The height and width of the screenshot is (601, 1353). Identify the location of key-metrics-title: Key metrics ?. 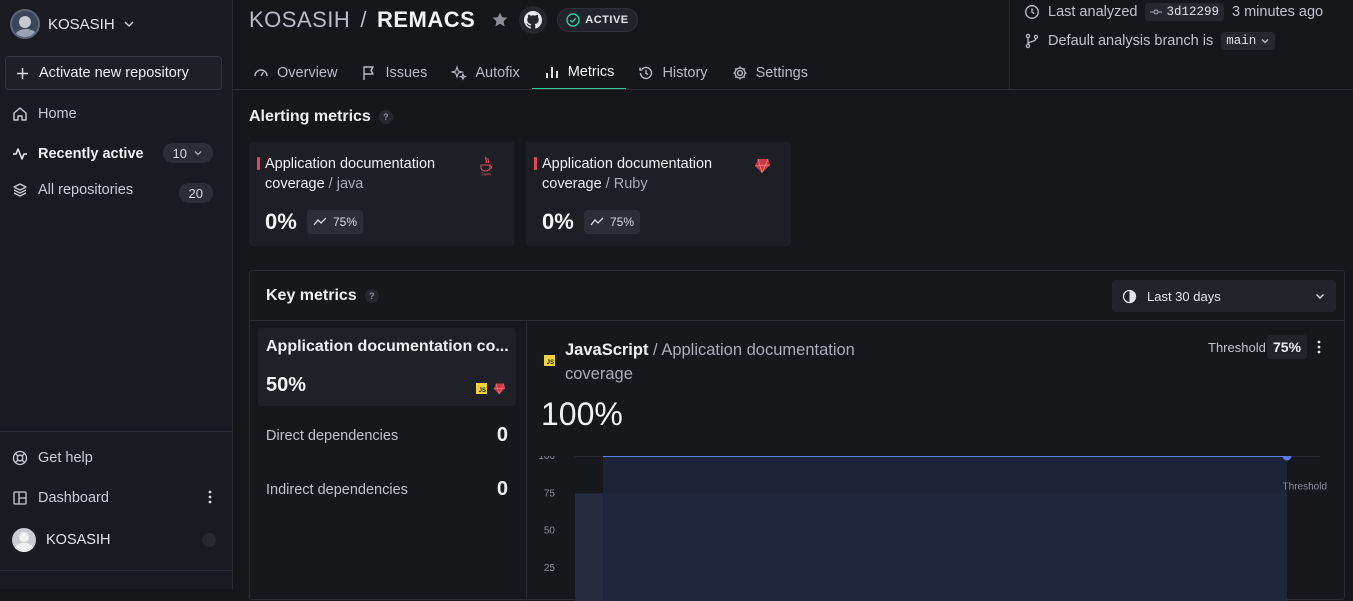
(322, 296).